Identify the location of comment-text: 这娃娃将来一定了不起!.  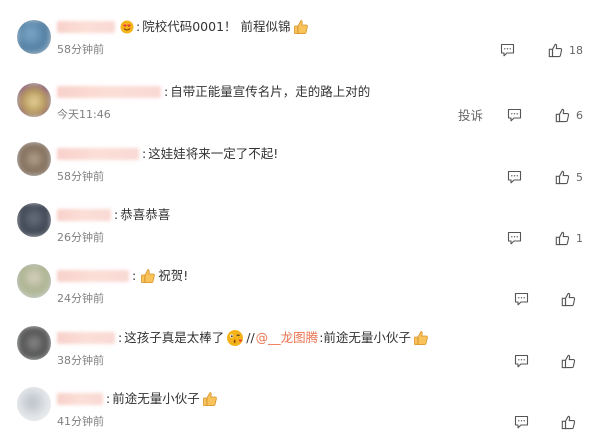
(213, 153).